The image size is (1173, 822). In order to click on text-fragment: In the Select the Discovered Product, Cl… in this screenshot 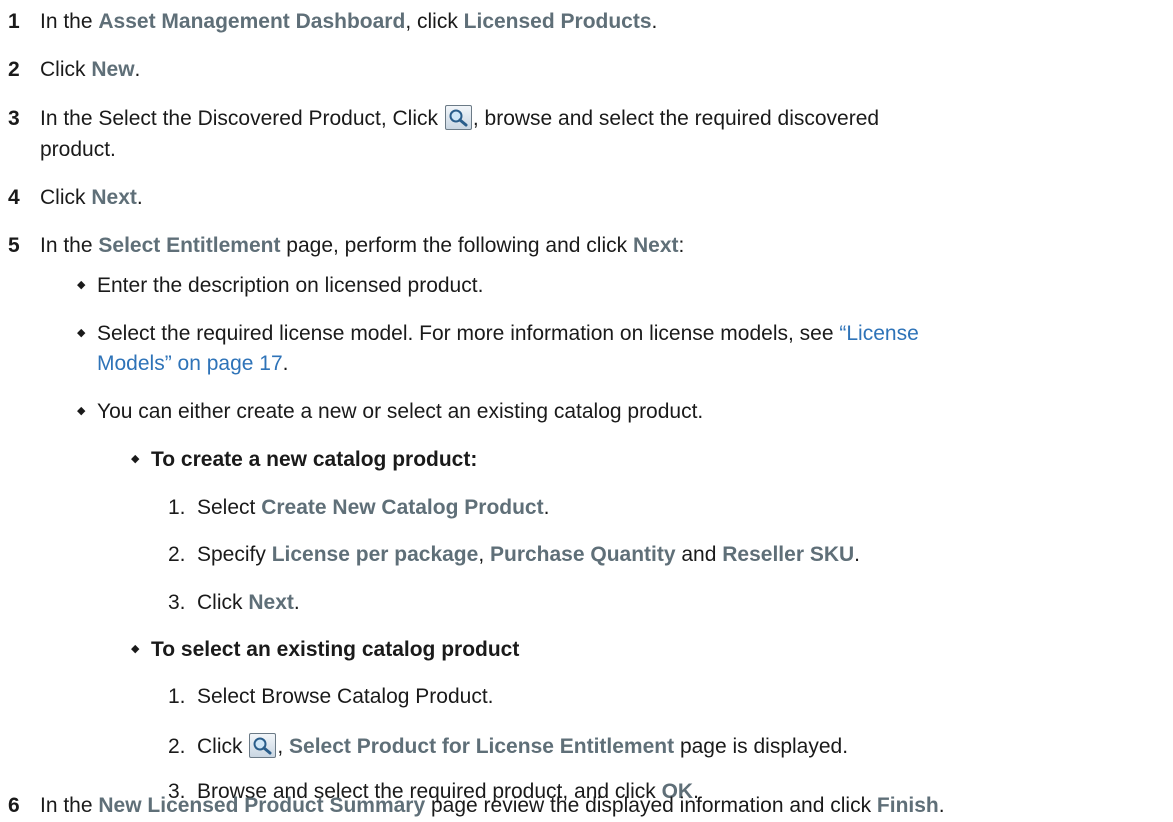, I will do `click(242, 118)`.